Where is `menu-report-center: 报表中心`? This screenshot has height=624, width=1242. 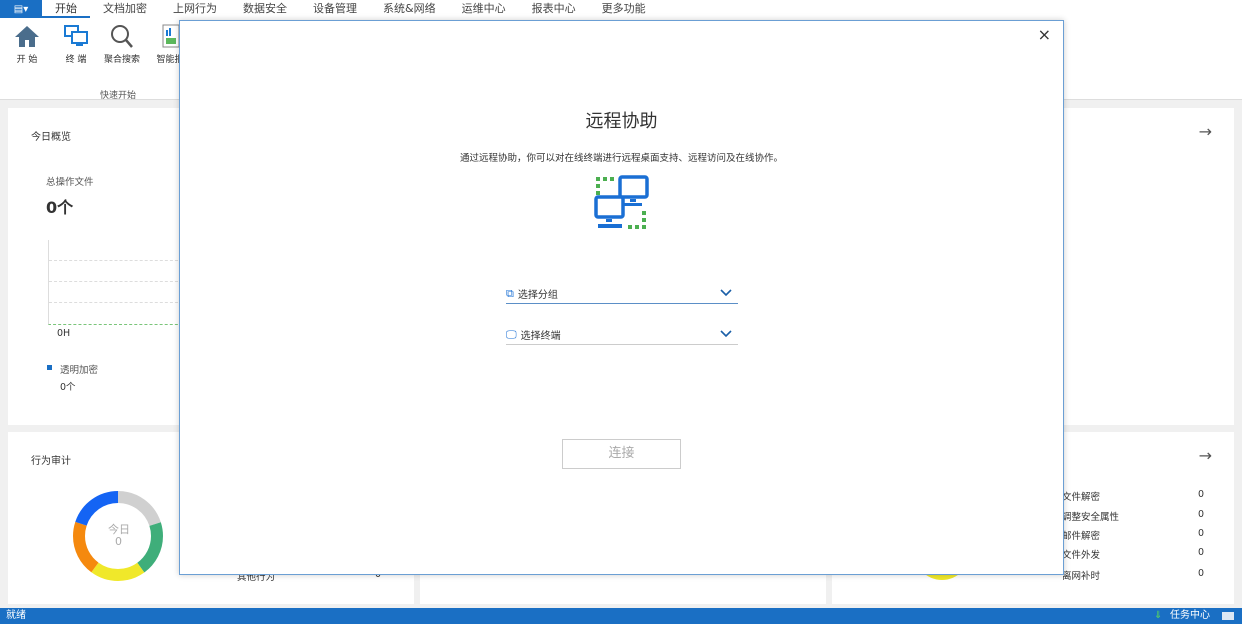 menu-report-center: 报表中心 is located at coordinates (554, 9).